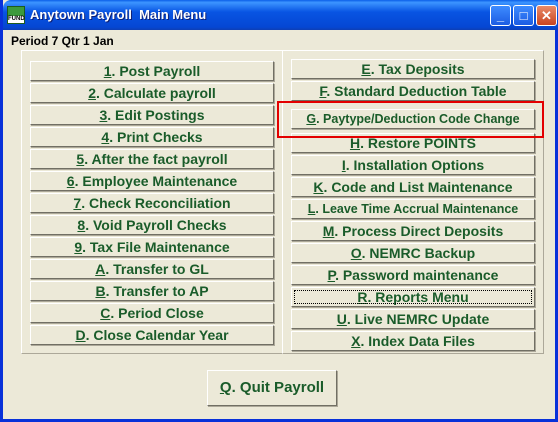 This screenshot has height=422, width=558. I want to click on menu-button-tax-deposits: E. Tax Deposits, so click(413, 69).